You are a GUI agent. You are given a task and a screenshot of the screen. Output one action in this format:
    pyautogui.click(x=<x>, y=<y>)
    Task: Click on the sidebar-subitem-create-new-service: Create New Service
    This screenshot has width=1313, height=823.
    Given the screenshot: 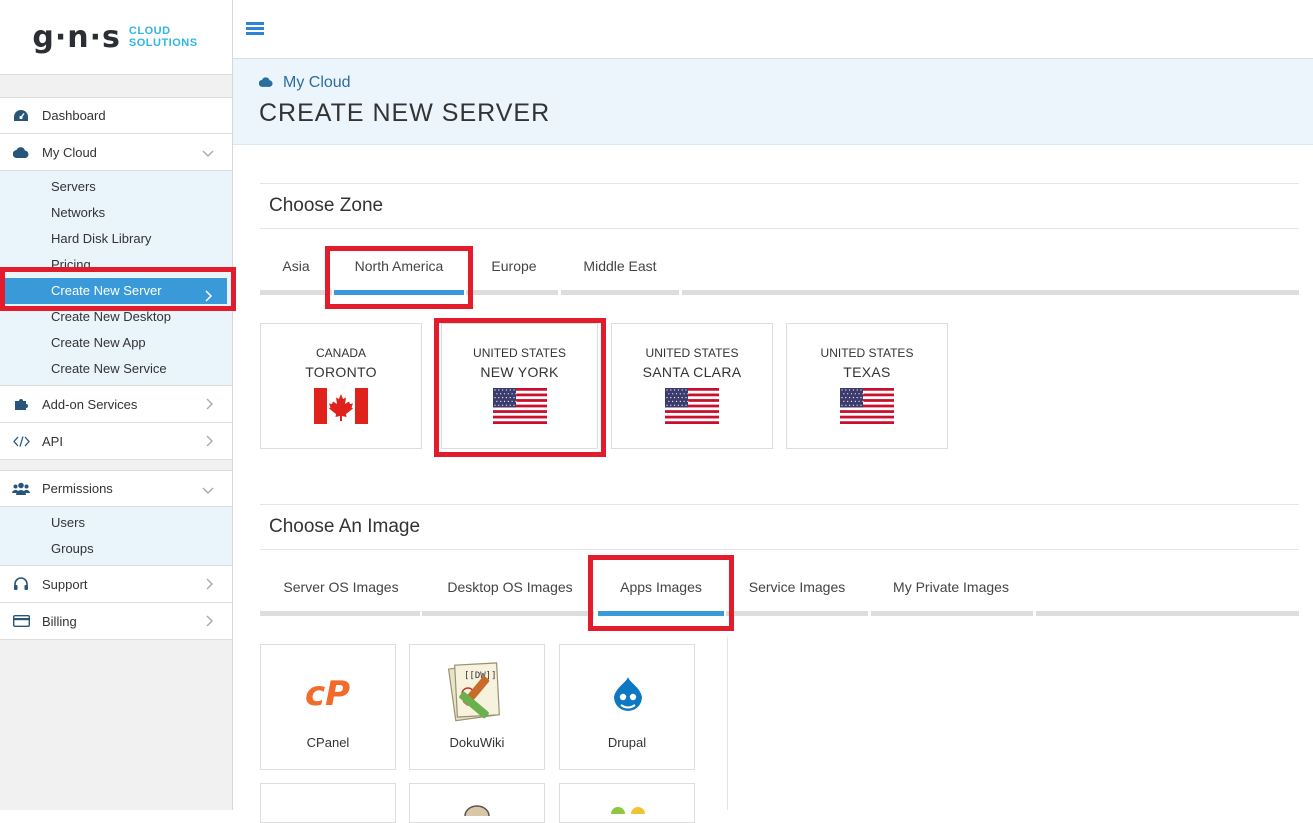 What is the action you would take?
    pyautogui.click(x=116, y=369)
    